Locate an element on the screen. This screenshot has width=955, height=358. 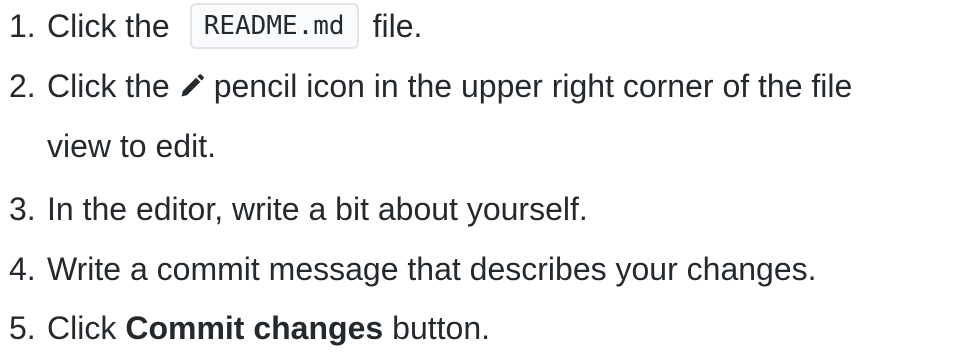
step-number: 3. is located at coordinates (22, 209).